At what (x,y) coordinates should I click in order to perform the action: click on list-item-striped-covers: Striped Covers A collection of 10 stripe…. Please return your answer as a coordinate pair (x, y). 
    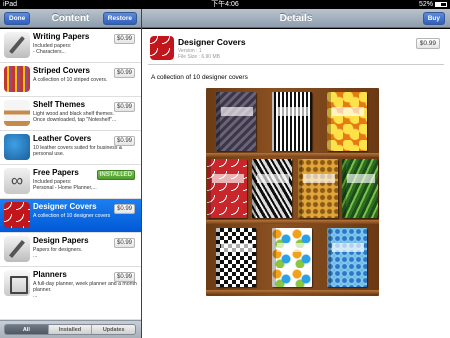
    Looking at the image, I should click on (70, 80).